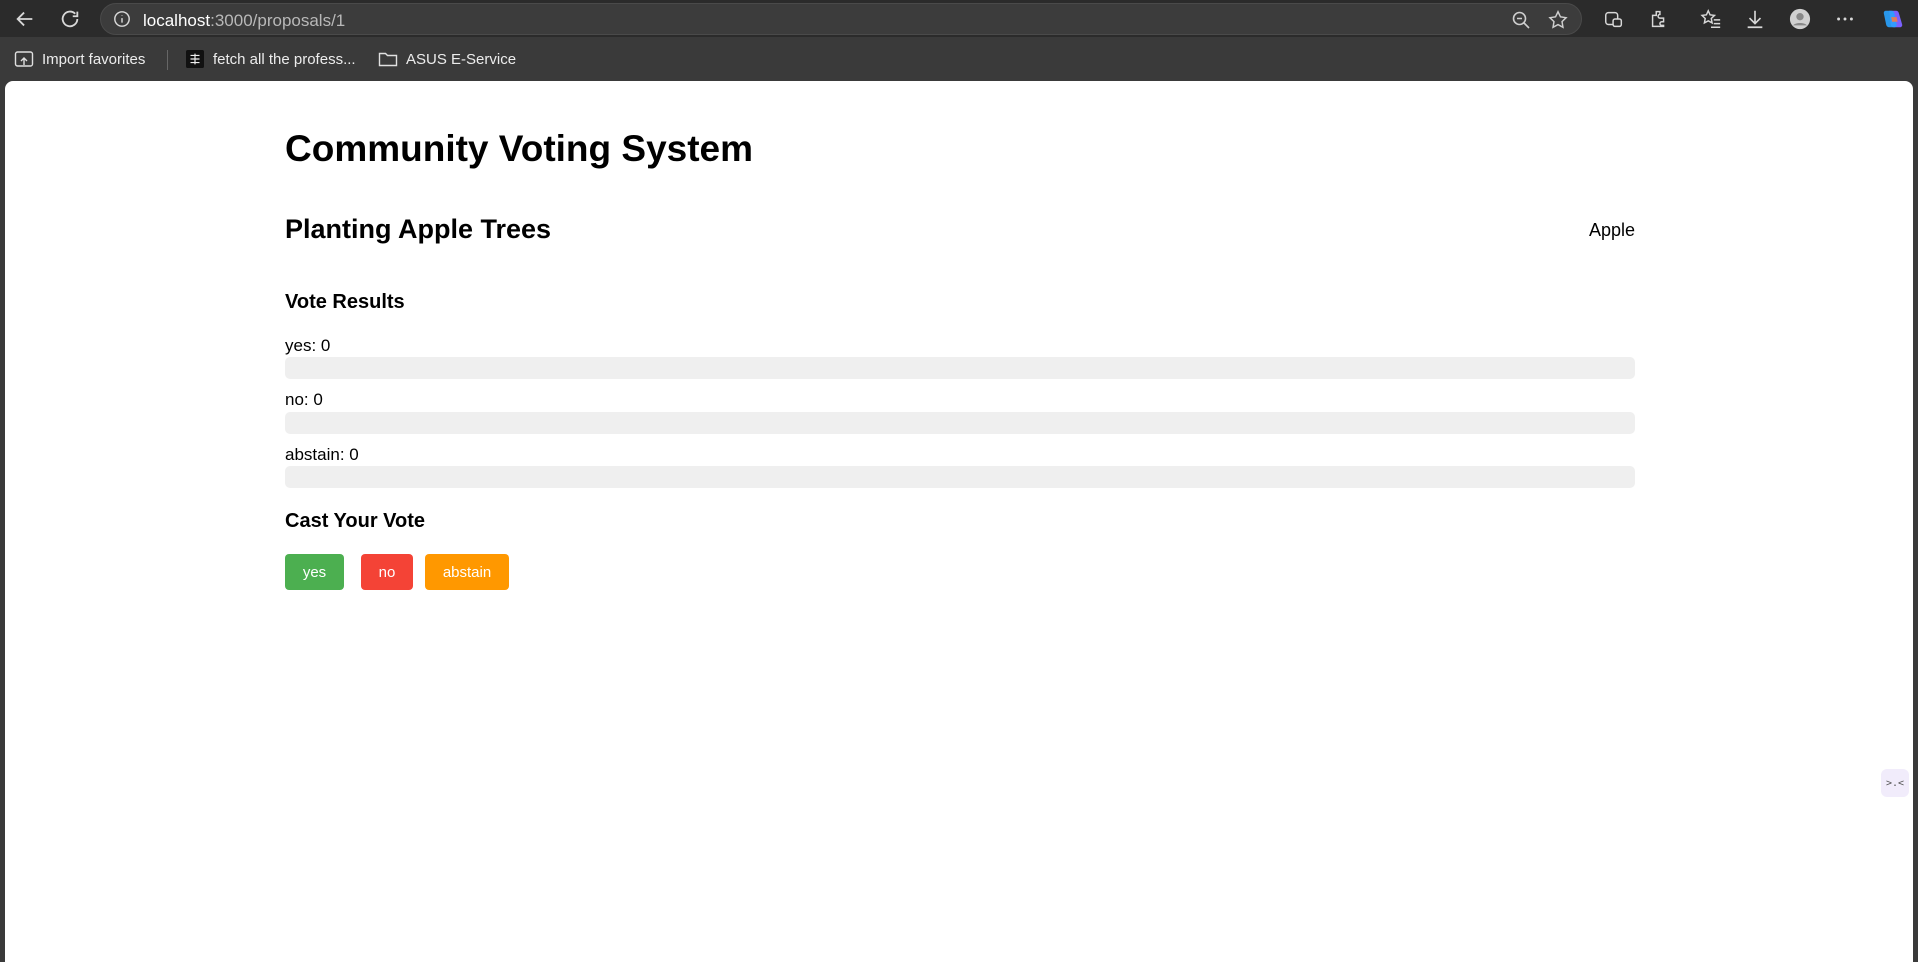 Image resolution: width=1918 pixels, height=962 pixels. What do you see at coordinates (1893, 19) in the screenshot?
I see `copilot-icon` at bounding box center [1893, 19].